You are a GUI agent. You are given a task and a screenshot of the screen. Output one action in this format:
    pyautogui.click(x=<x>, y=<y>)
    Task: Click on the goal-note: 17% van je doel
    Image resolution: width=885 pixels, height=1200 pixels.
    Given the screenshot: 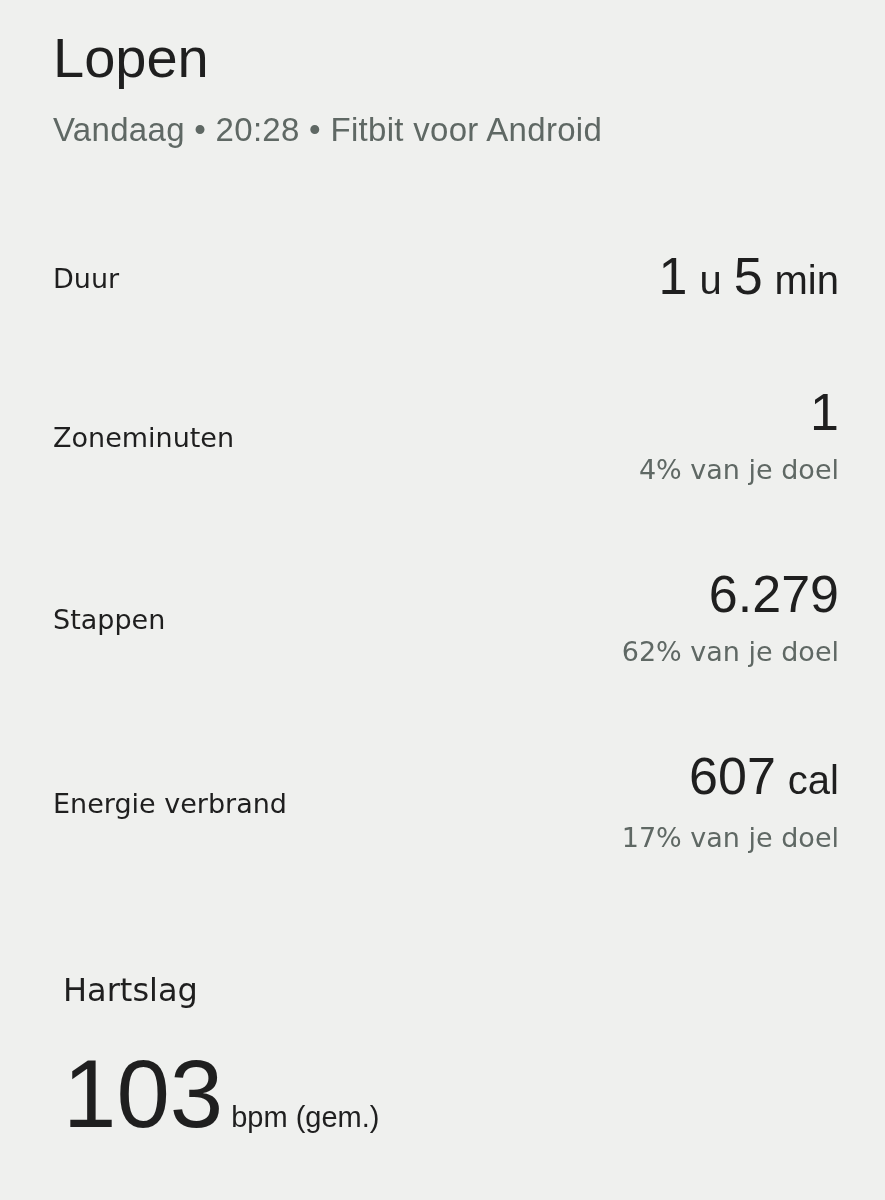 What is the action you would take?
    pyautogui.click(x=730, y=838)
    